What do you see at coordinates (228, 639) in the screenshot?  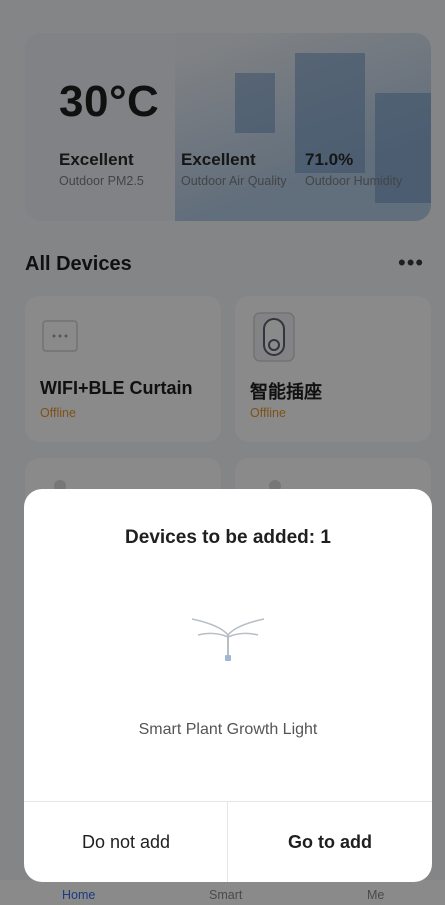 I see `plant-growth-light-icon` at bounding box center [228, 639].